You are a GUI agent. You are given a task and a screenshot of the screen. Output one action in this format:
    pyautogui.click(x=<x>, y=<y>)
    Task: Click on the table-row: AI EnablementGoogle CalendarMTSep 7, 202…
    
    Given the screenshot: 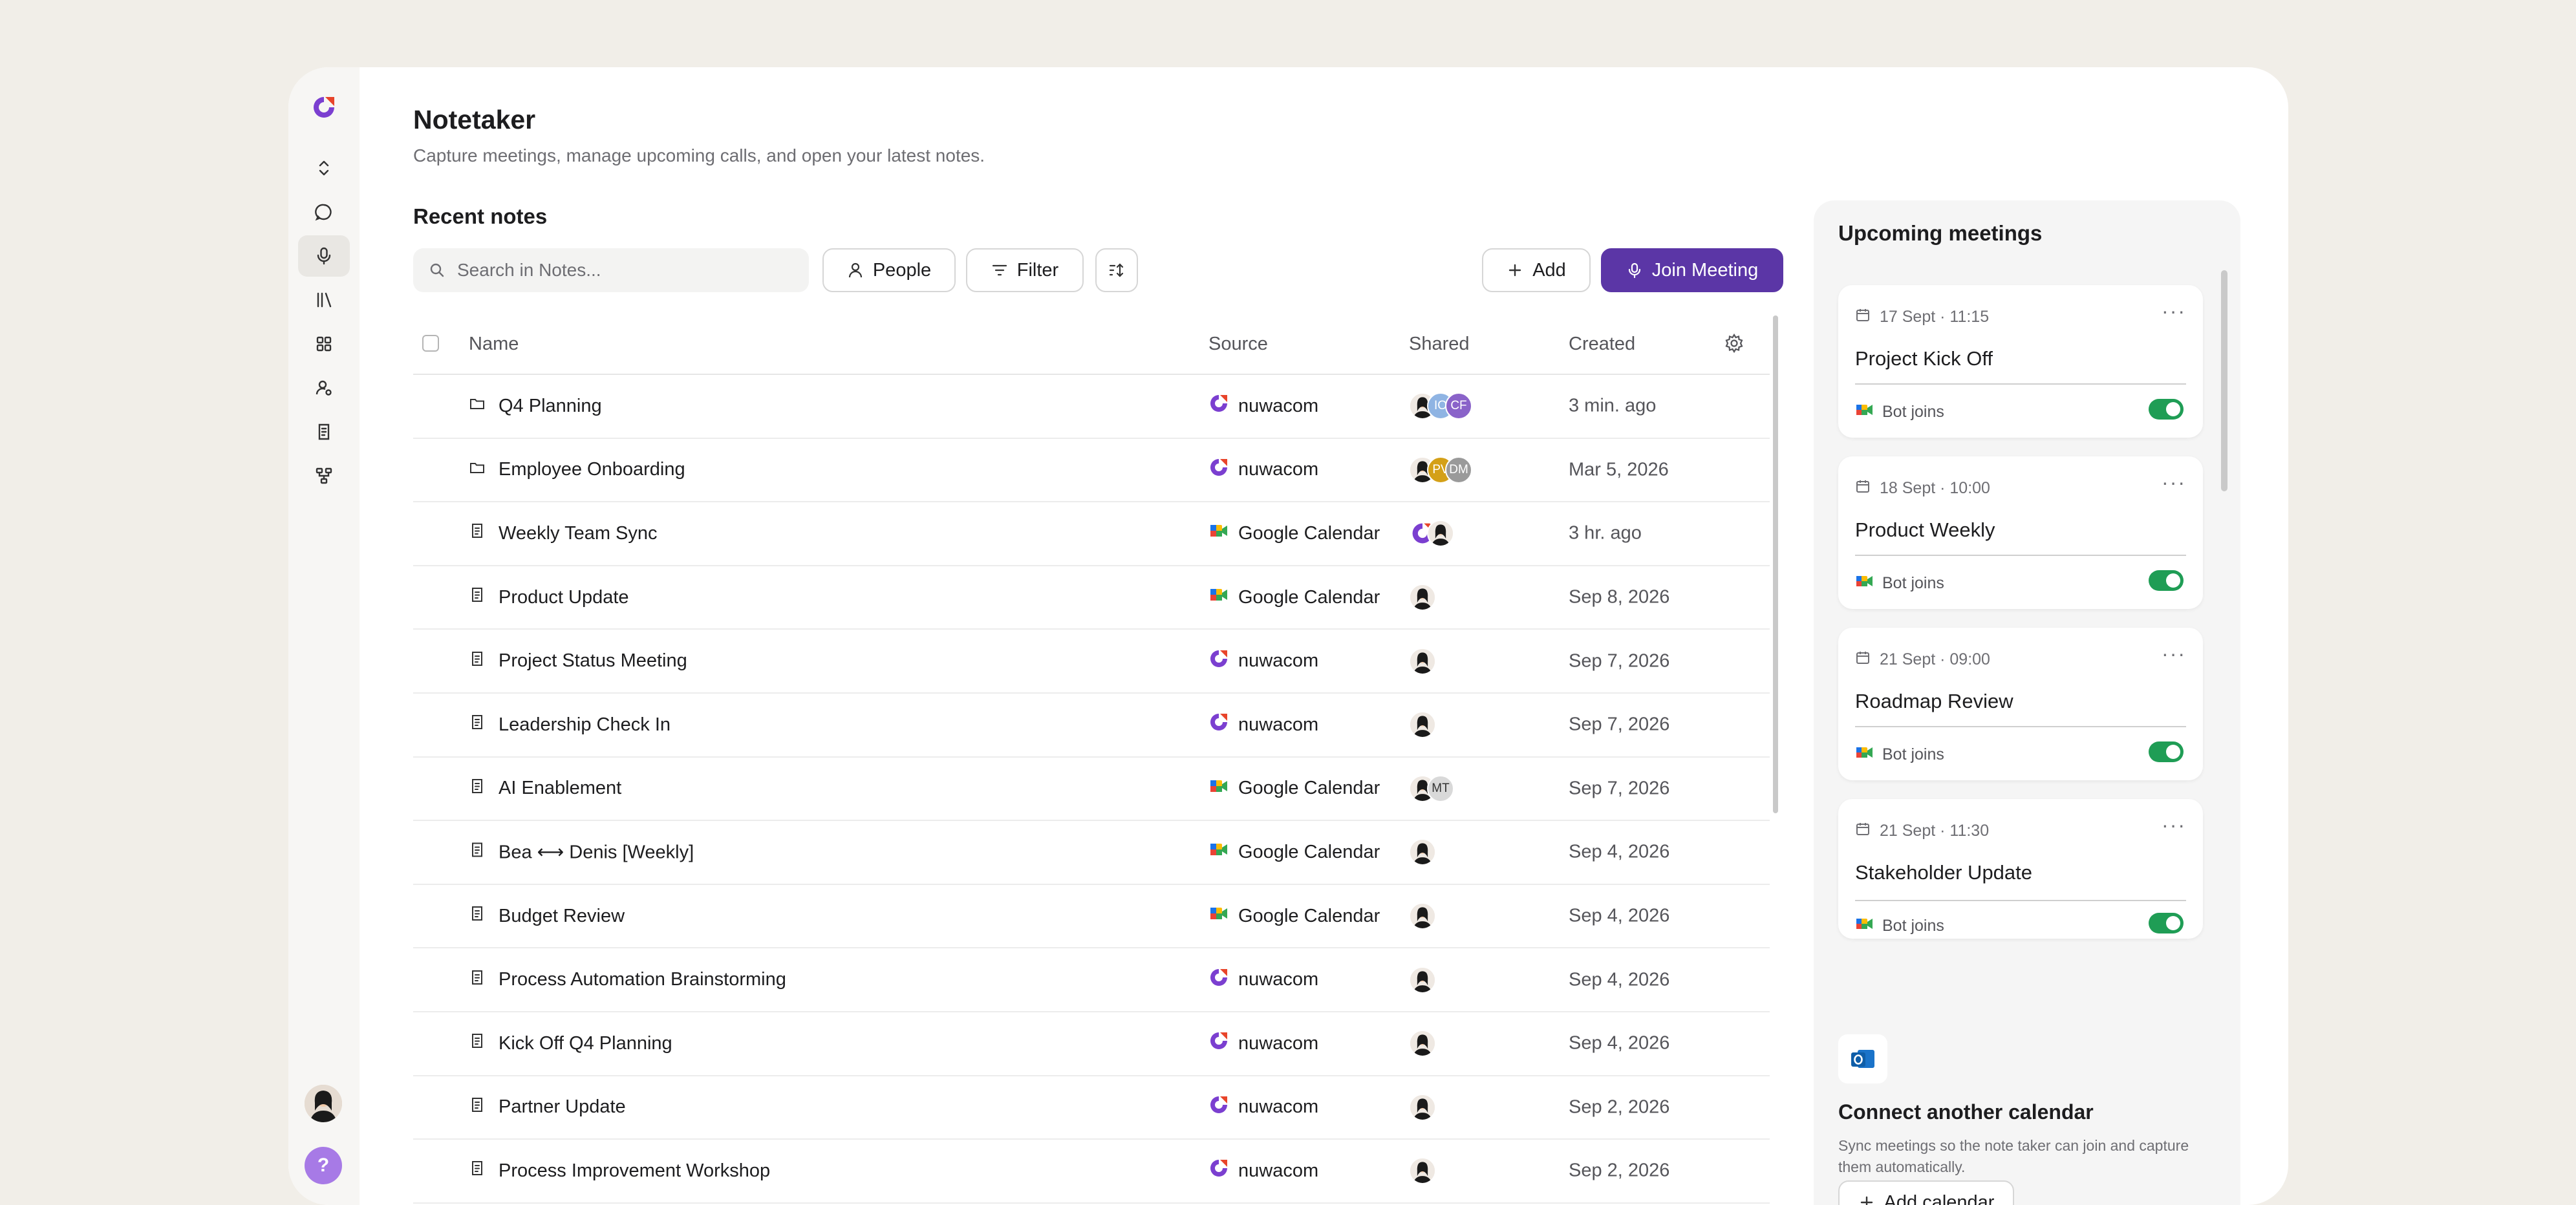 What is the action you would take?
    pyautogui.click(x=1091, y=790)
    